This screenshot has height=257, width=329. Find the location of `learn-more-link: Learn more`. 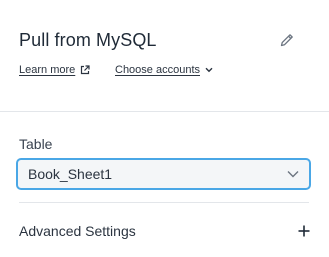

learn-more-link: Learn more is located at coordinates (54, 70).